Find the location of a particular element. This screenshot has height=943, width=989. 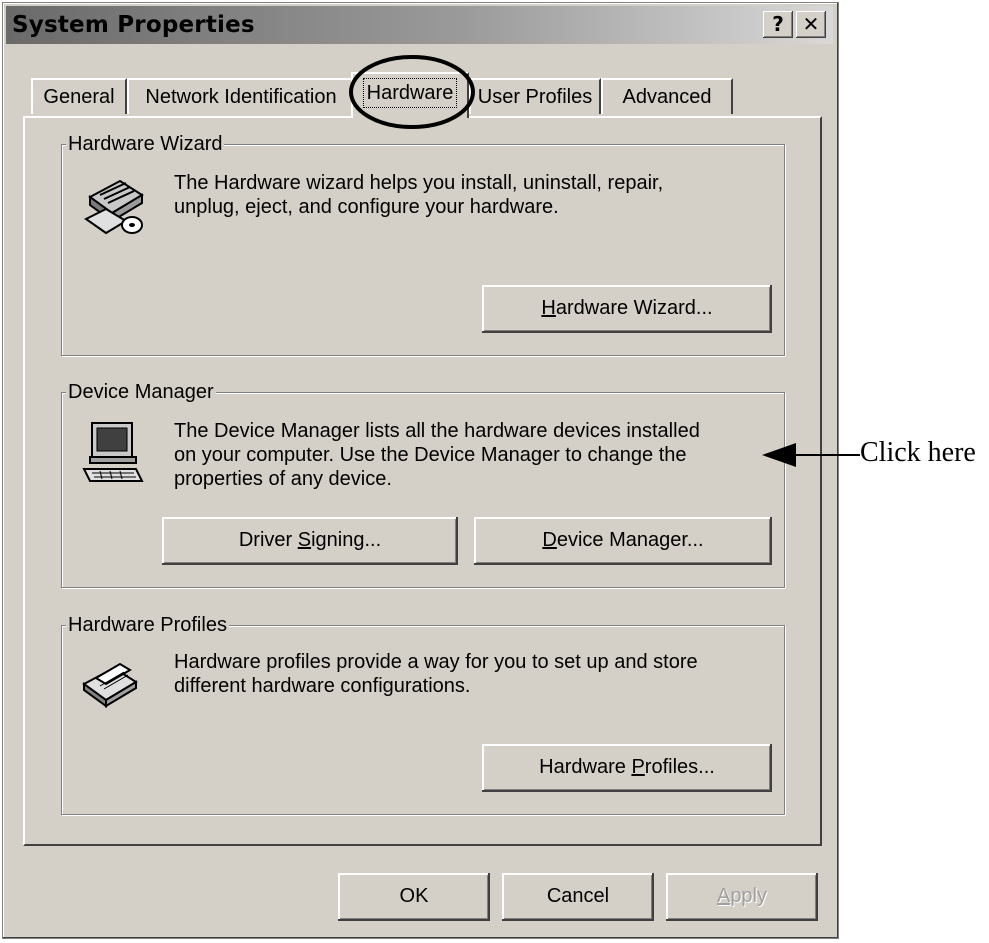

annotation-arrow is located at coordinates (811, 455).